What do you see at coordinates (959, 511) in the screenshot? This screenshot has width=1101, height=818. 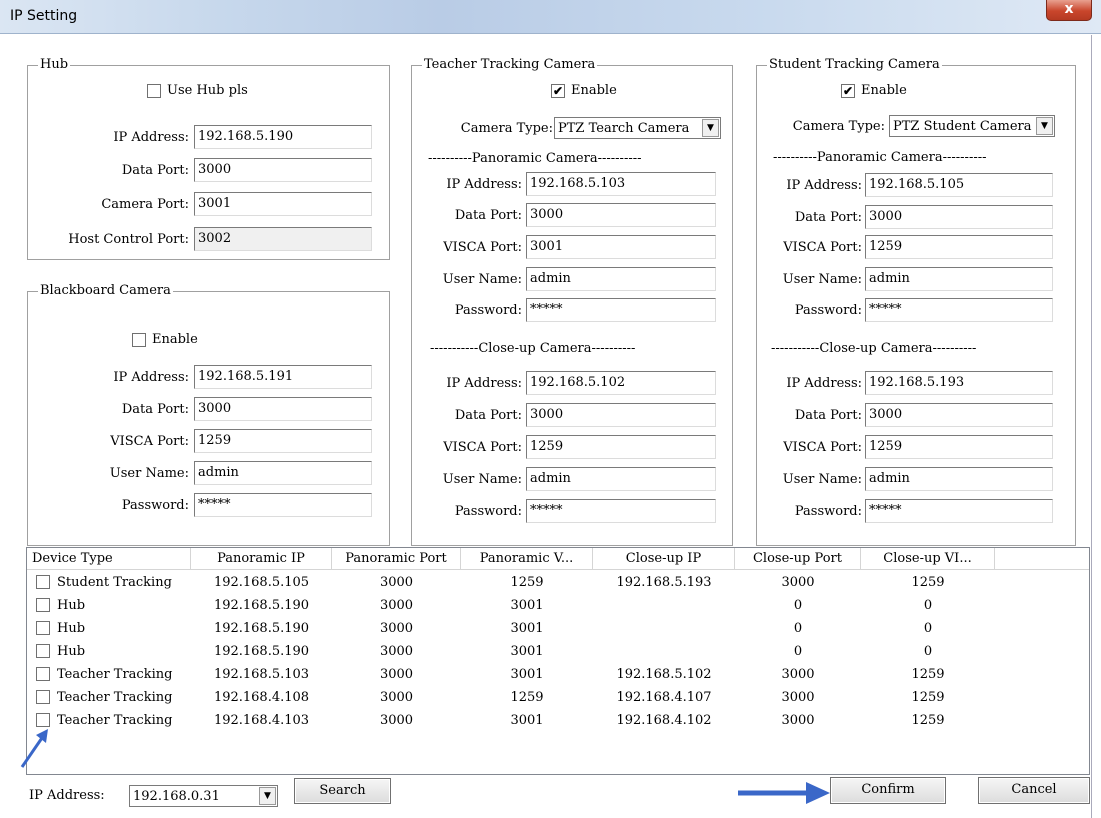 I see `student-close-password-field: *****` at bounding box center [959, 511].